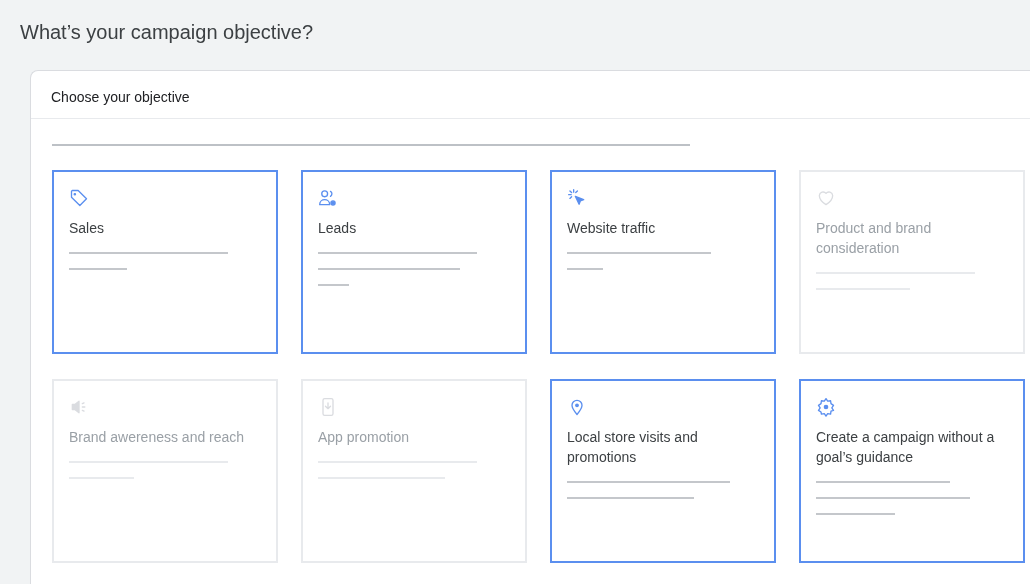 This screenshot has height=584, width=1030. What do you see at coordinates (633, 447) in the screenshot?
I see `objective-label: Local store visits and promotions` at bounding box center [633, 447].